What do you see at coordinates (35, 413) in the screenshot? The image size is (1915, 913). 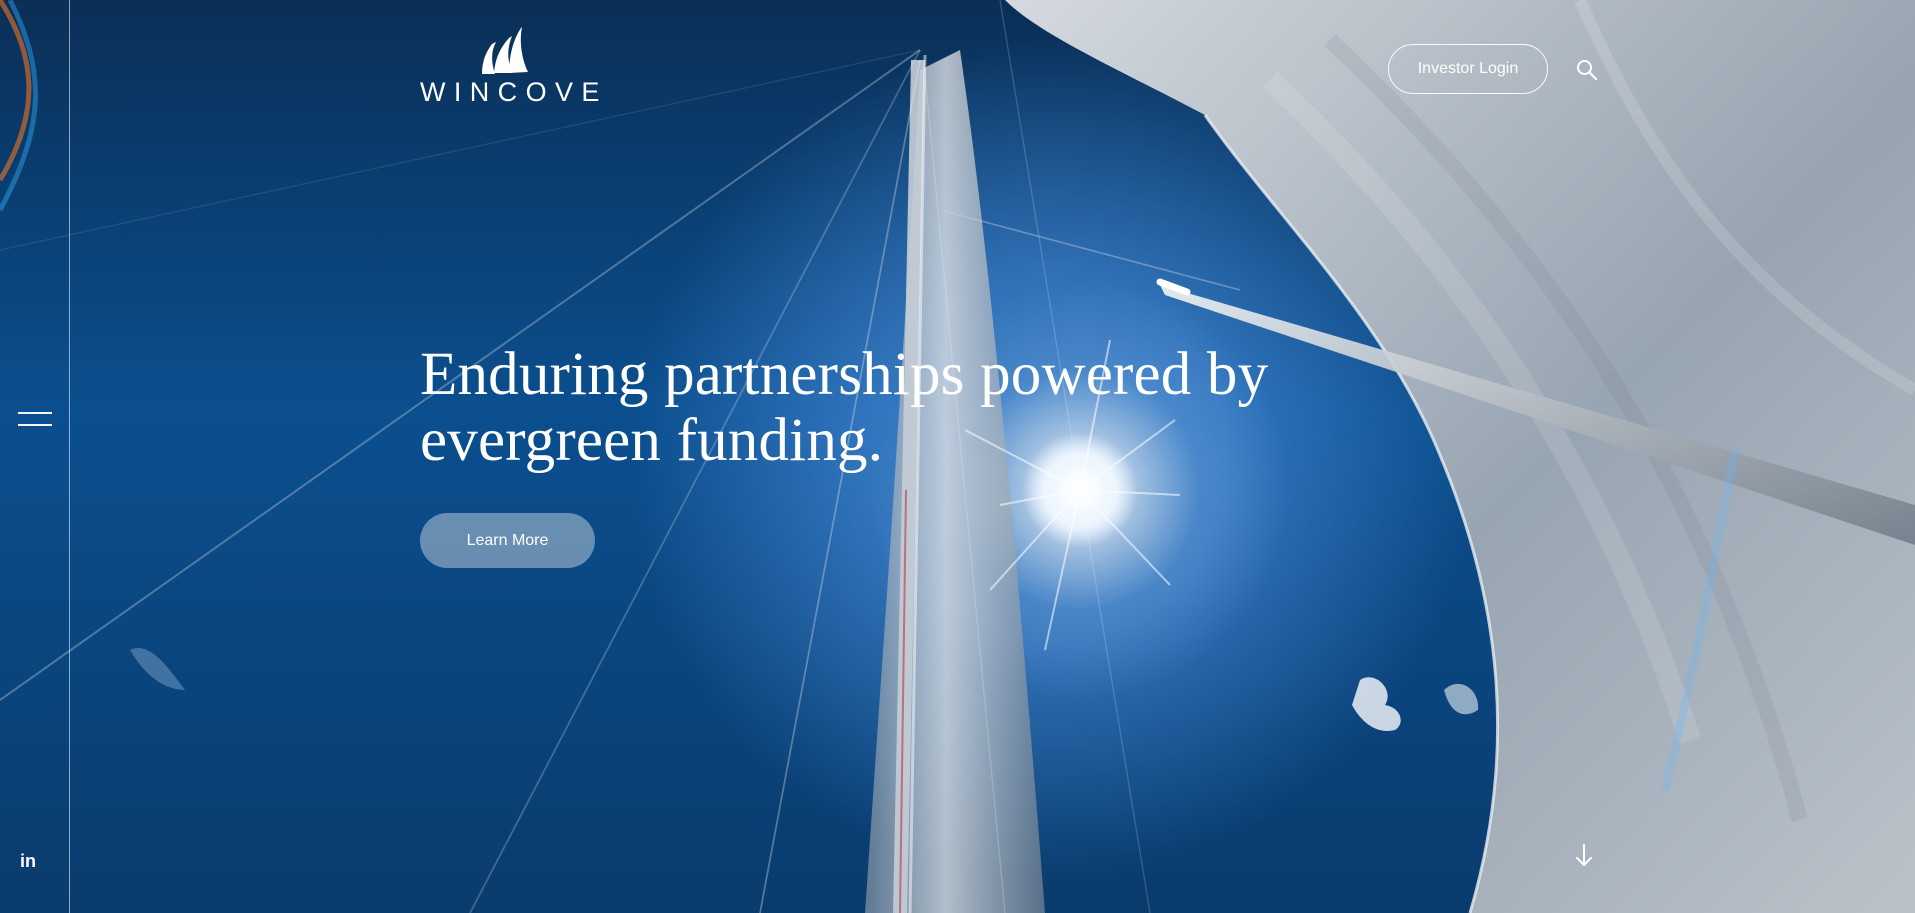 I see `menu-line-top` at bounding box center [35, 413].